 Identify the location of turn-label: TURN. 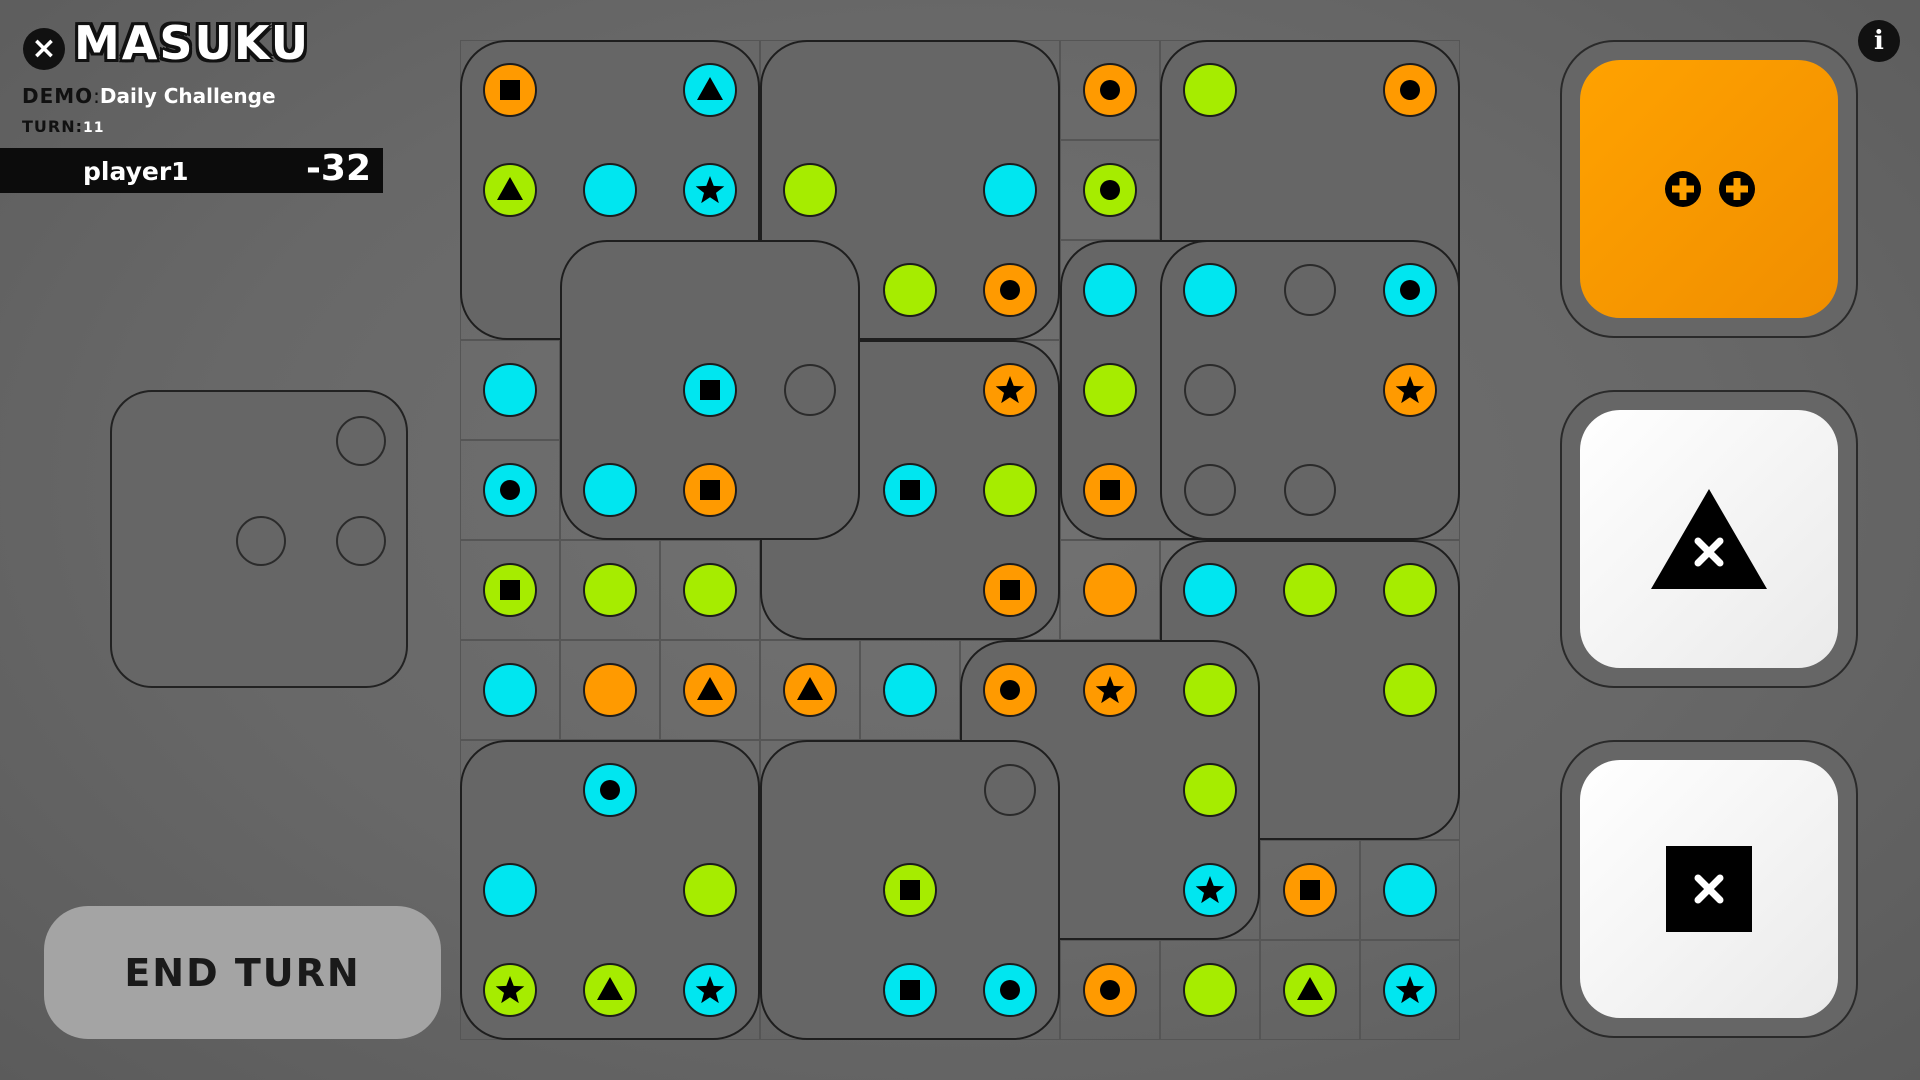
(49, 126).